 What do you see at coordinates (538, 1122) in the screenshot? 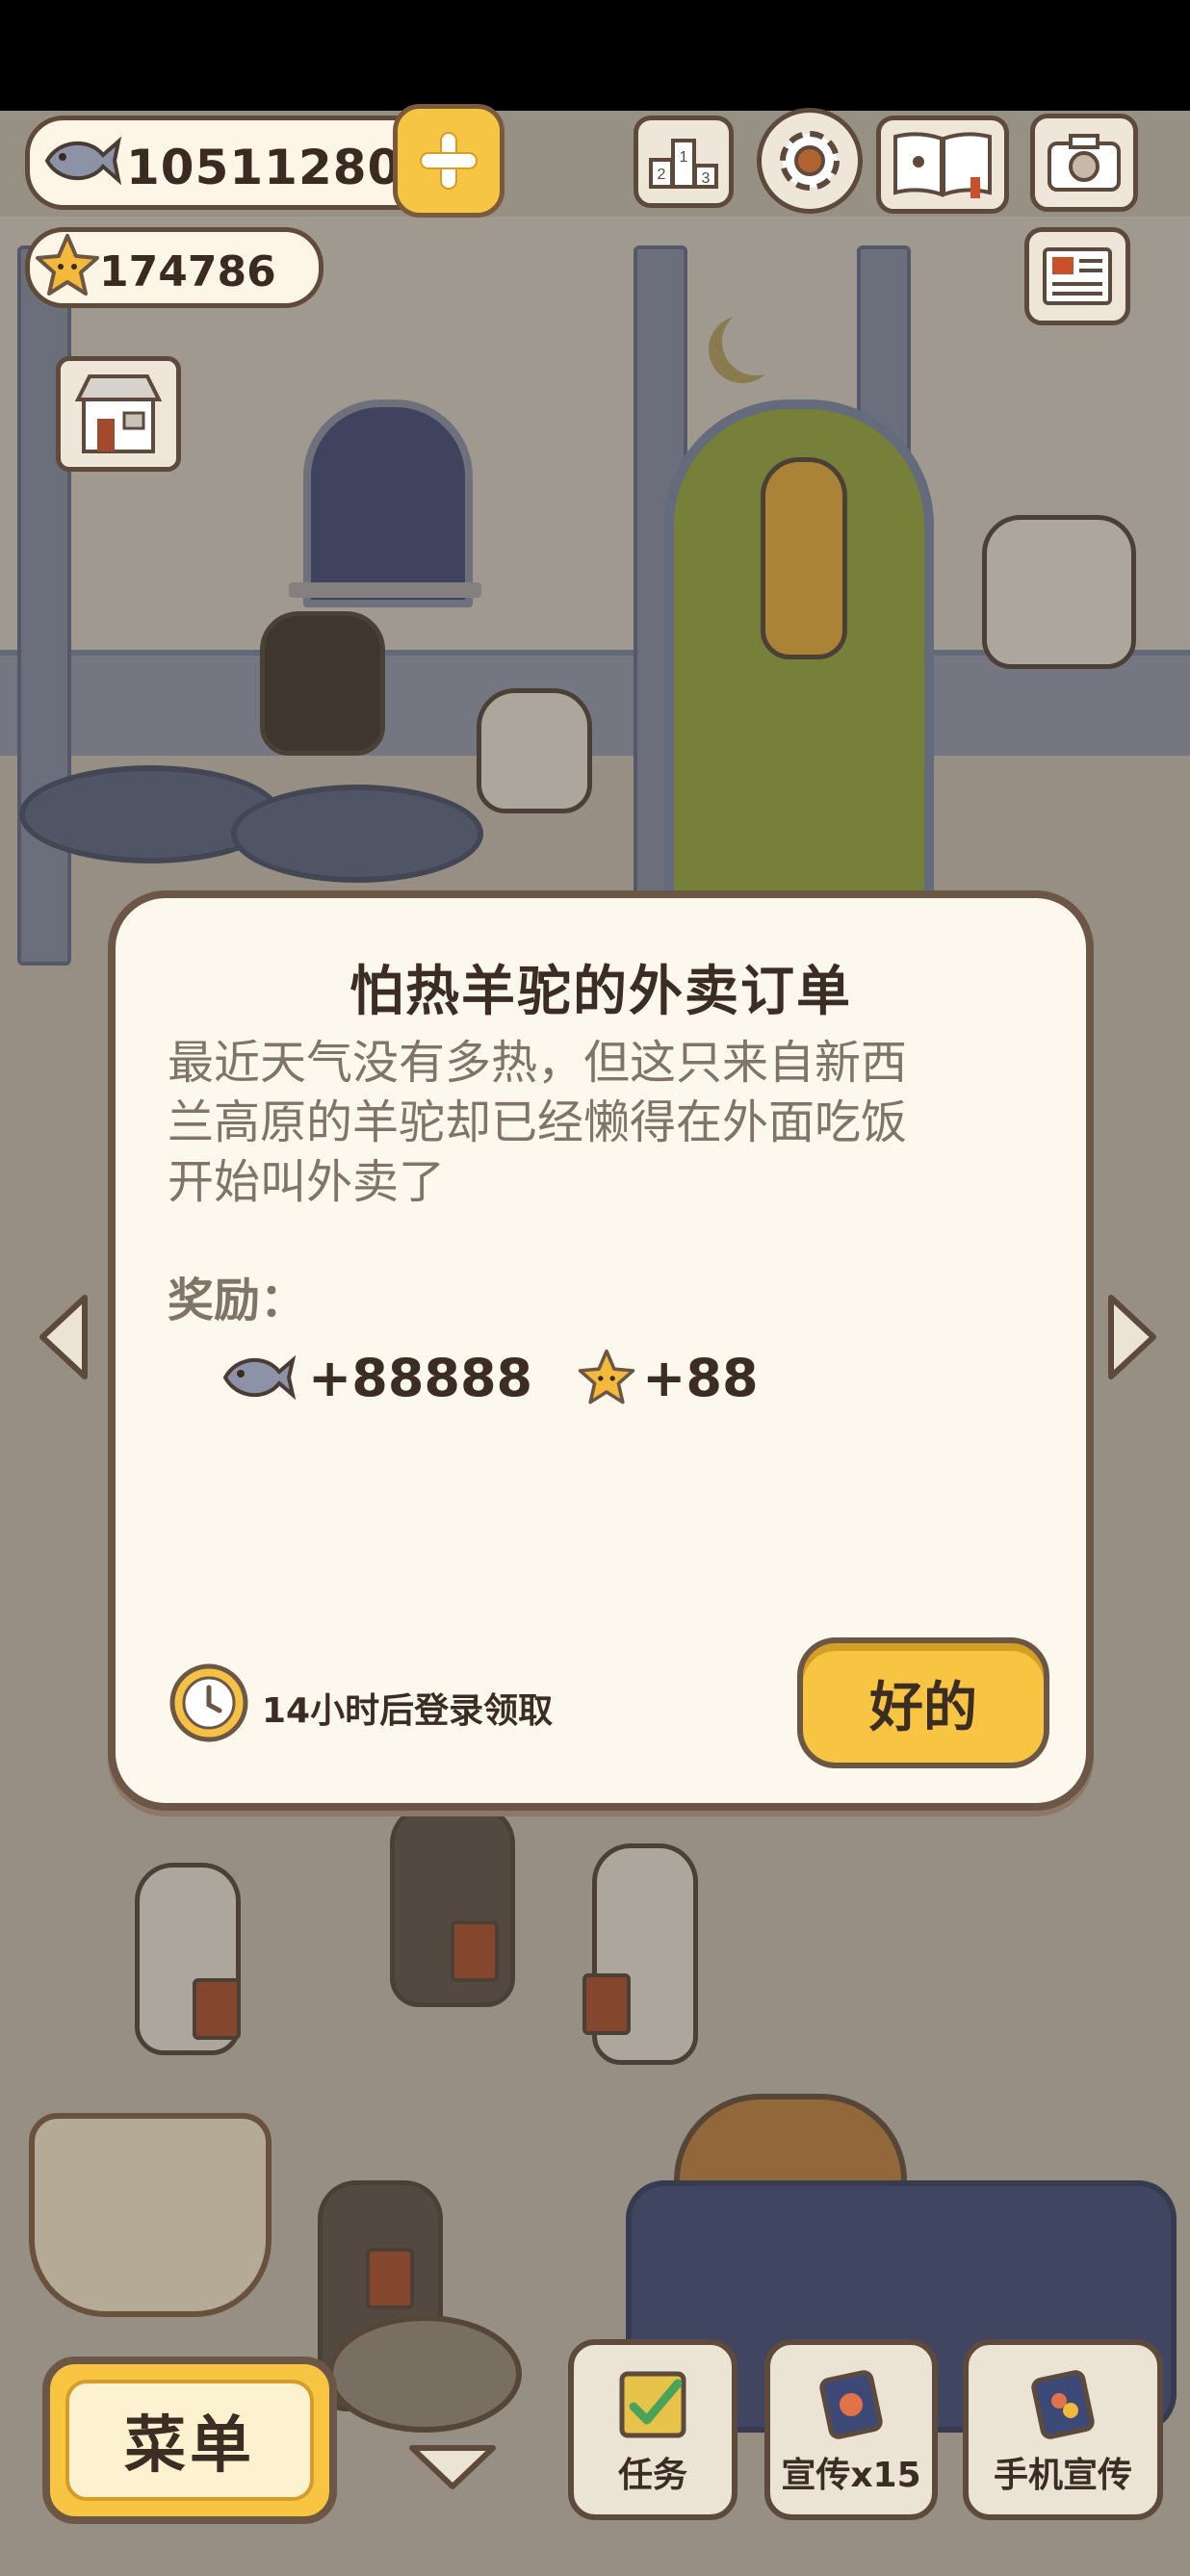
I see `description-line: 兰高原的羊驼却已经懒得在外面吃饭` at bounding box center [538, 1122].